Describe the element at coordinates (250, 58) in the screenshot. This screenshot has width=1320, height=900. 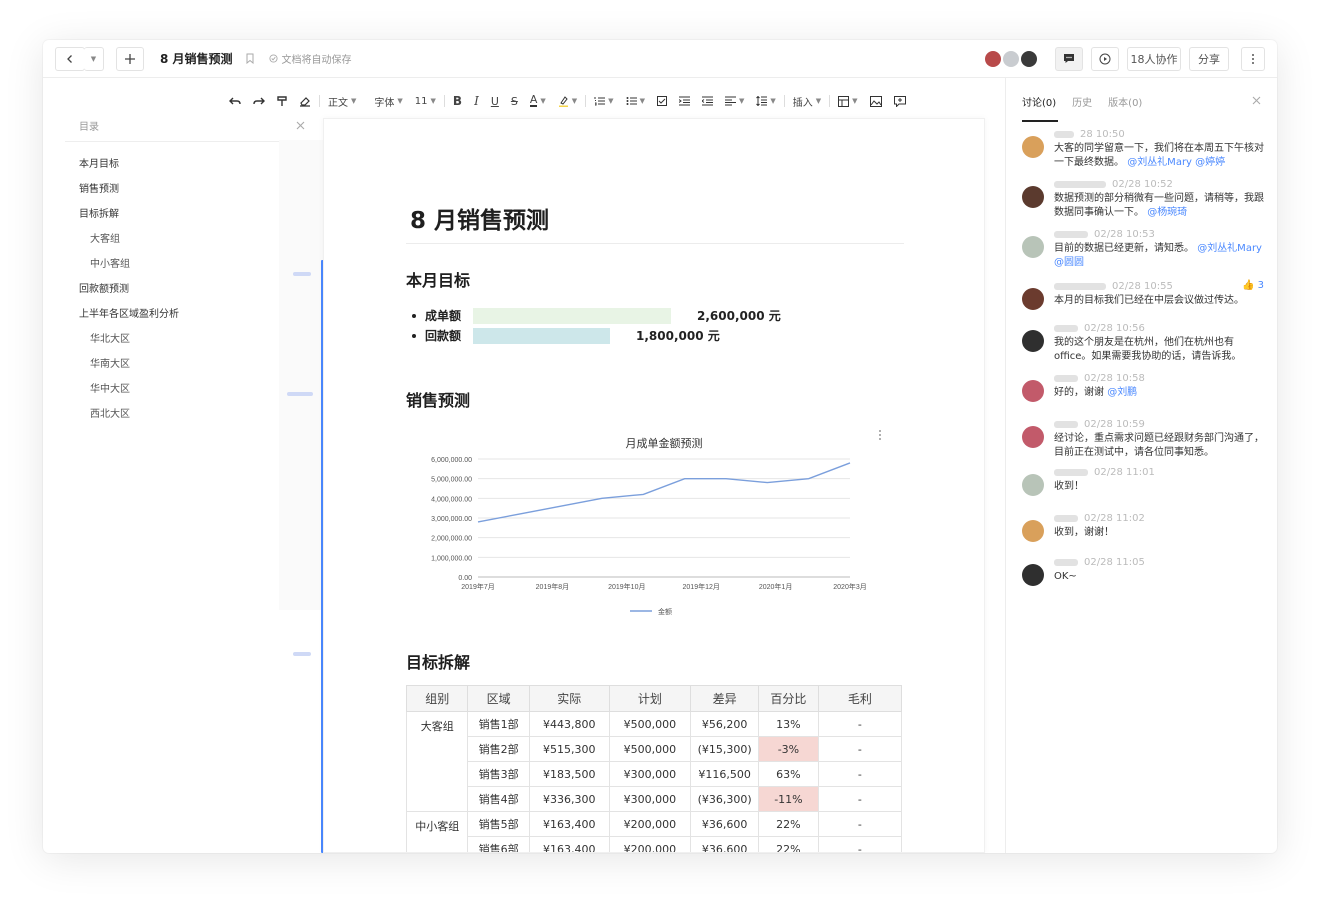
I see `bookmark-icon` at that location.